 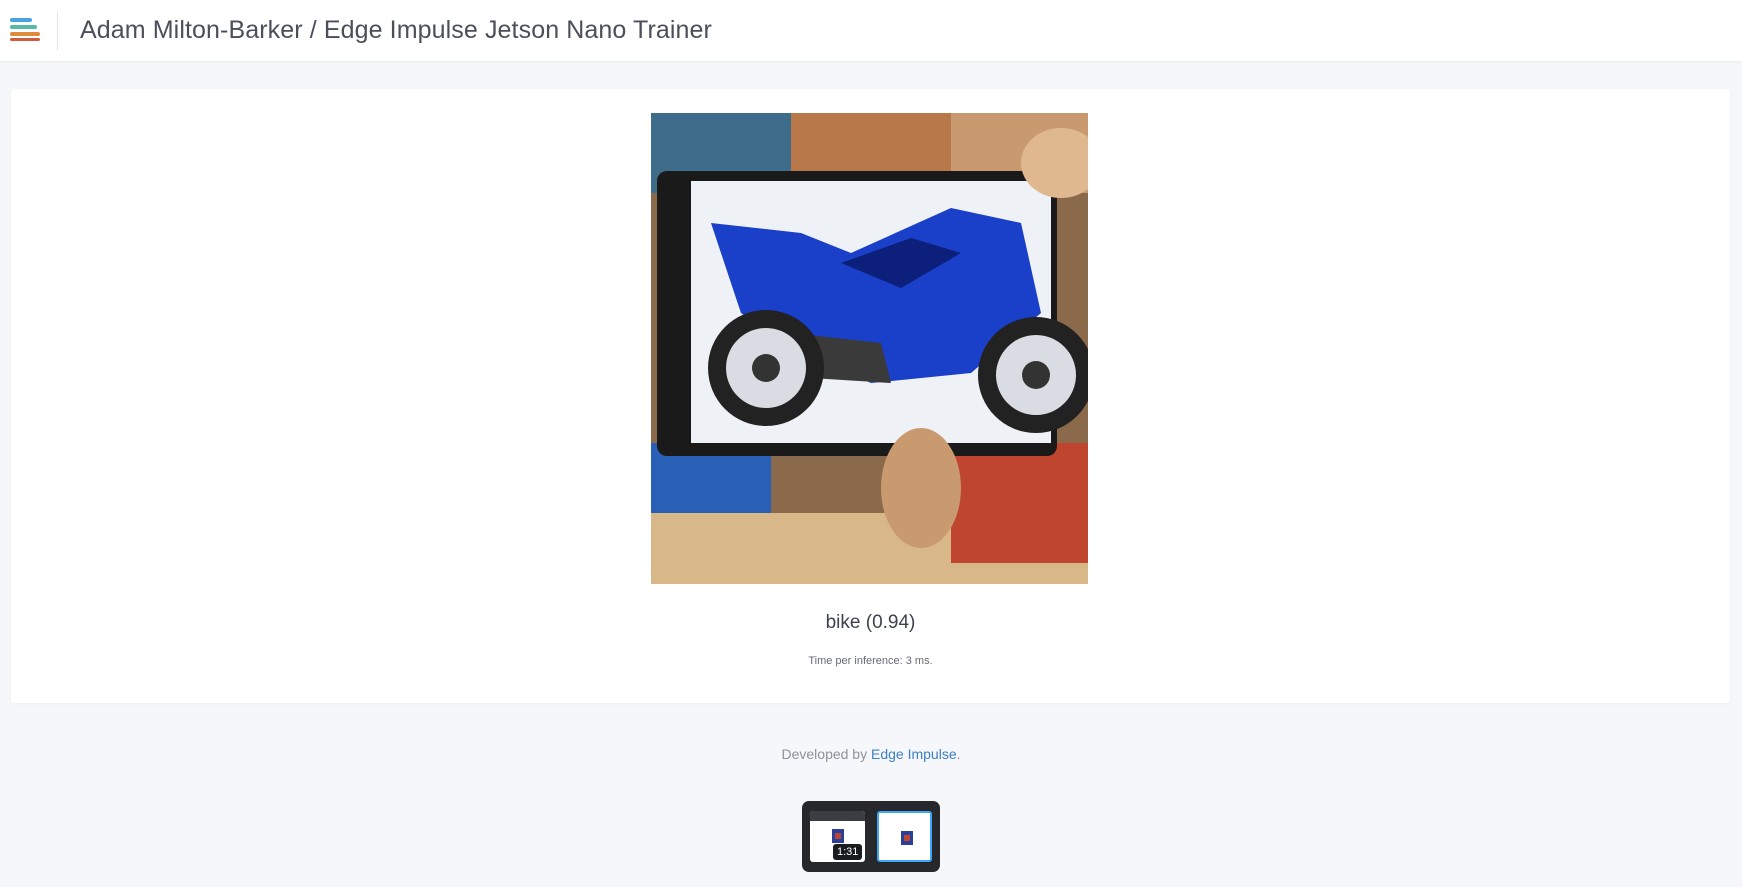 I want to click on header-divider, so click(x=57, y=31).